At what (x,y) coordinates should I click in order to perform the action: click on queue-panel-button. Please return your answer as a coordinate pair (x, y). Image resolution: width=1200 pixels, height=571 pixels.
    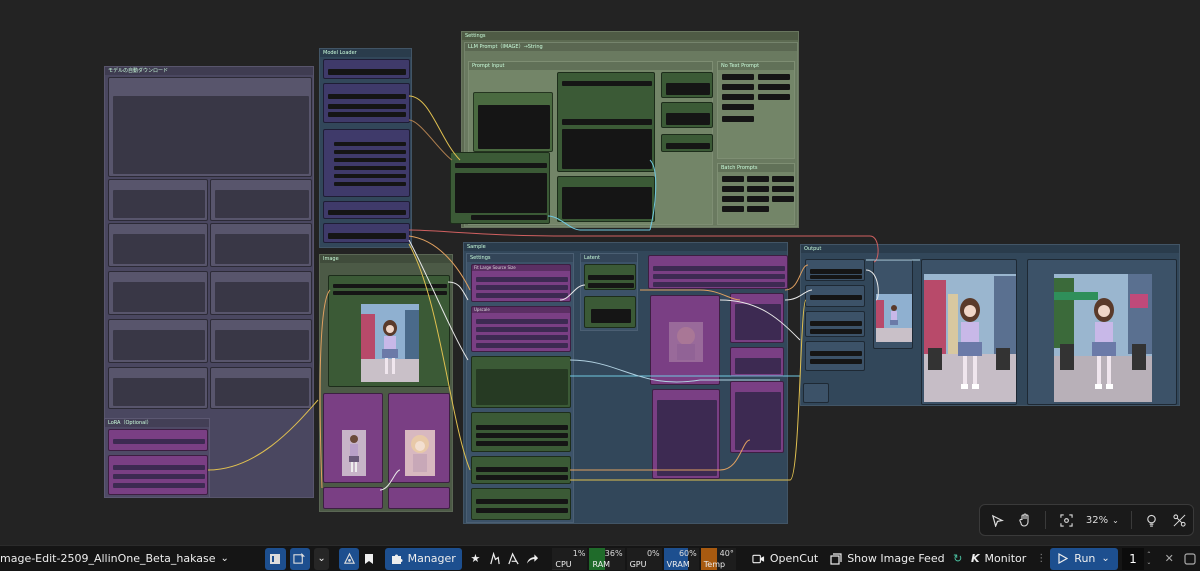
    Looking at the image, I should click on (275, 558).